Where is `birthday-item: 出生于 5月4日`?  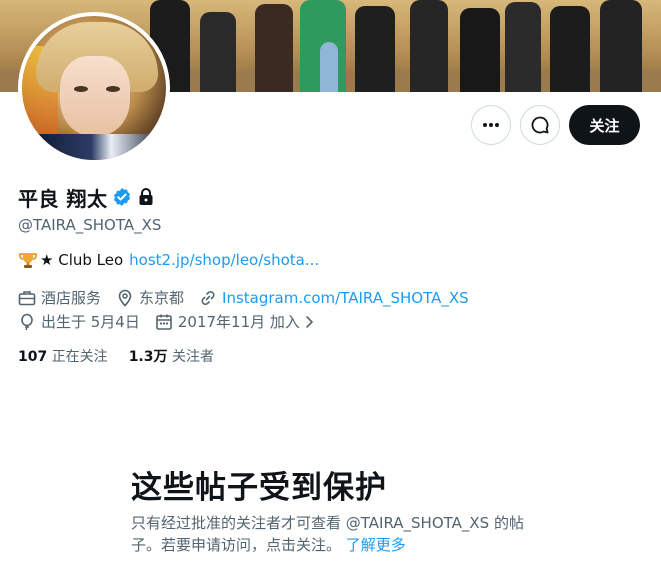 birthday-item: 出生于 5月4日 is located at coordinates (79, 321).